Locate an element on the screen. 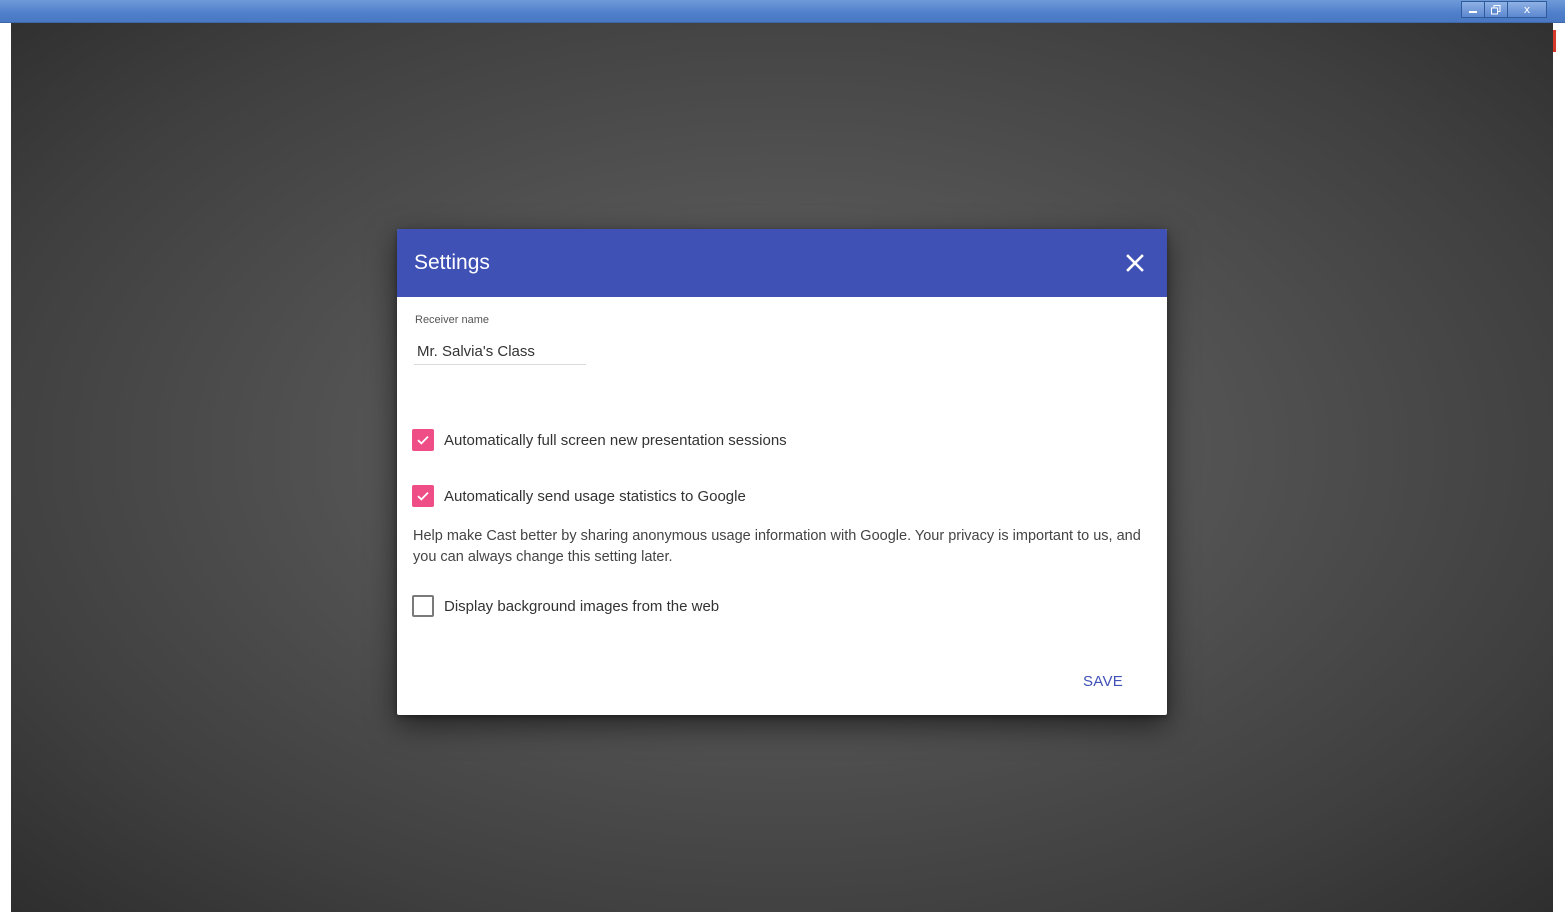 This screenshot has height=912, width=1565. restore-button is located at coordinates (1496, 9).